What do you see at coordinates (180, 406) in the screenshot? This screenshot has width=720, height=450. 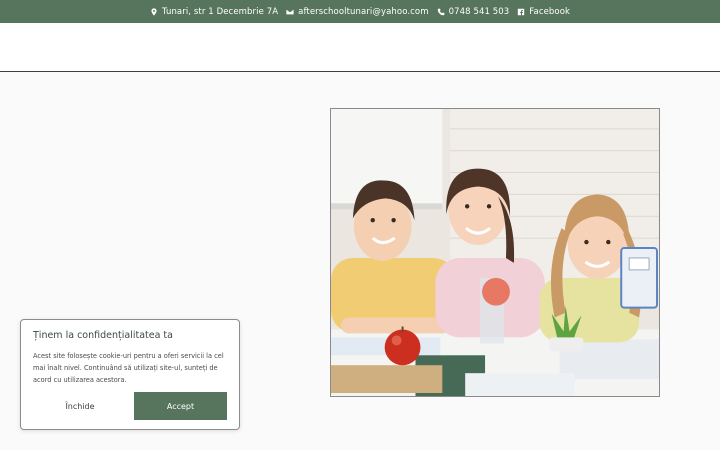 I see `accept-button: Accept` at bounding box center [180, 406].